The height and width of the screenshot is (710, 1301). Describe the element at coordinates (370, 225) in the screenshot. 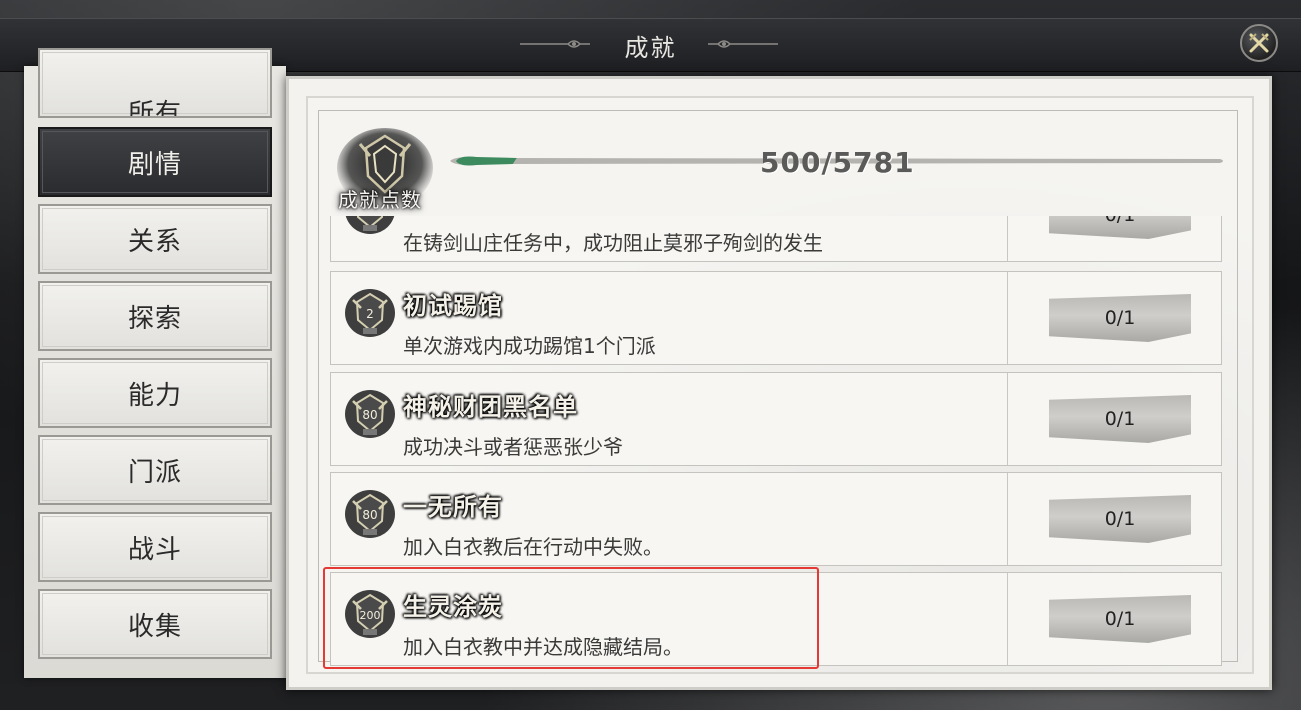

I see `achievement-badge-icon` at that location.